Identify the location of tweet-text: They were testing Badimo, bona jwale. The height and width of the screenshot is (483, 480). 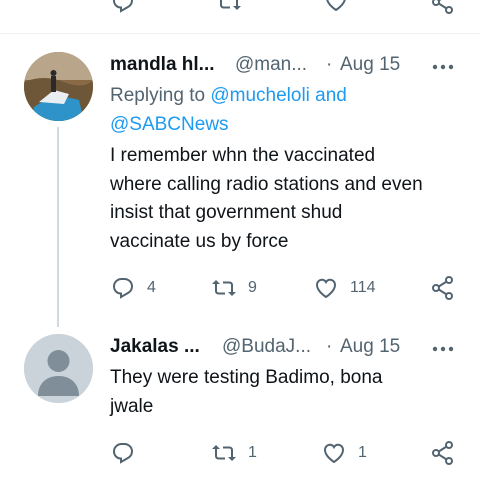
(290, 392).